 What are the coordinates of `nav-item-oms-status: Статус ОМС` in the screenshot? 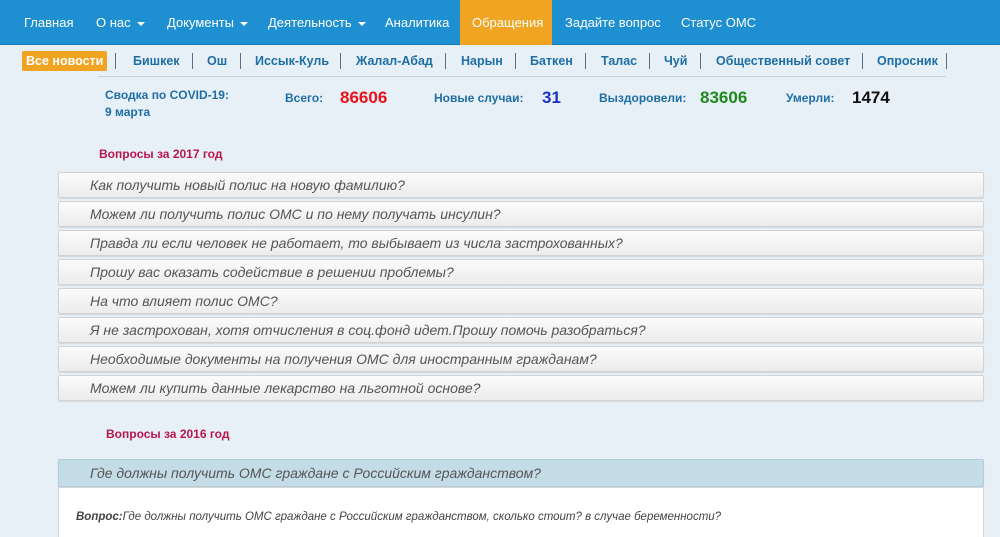 It's located at (718, 22).